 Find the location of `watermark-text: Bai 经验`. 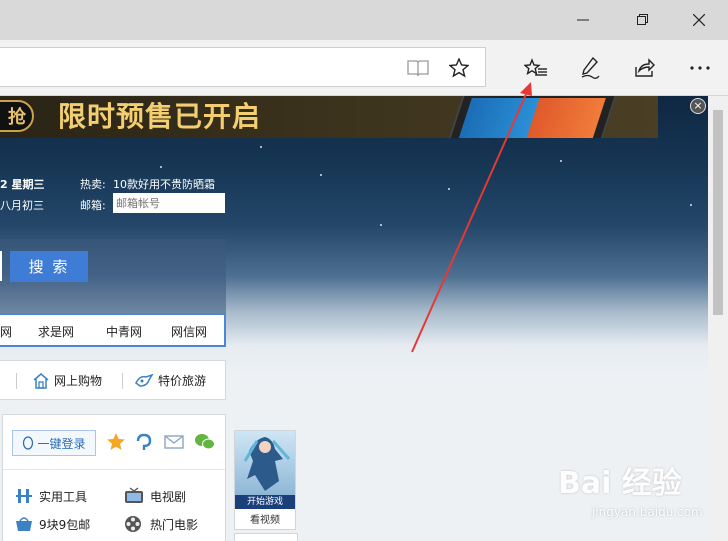

watermark-text: Bai 经验 is located at coordinates (620, 483).